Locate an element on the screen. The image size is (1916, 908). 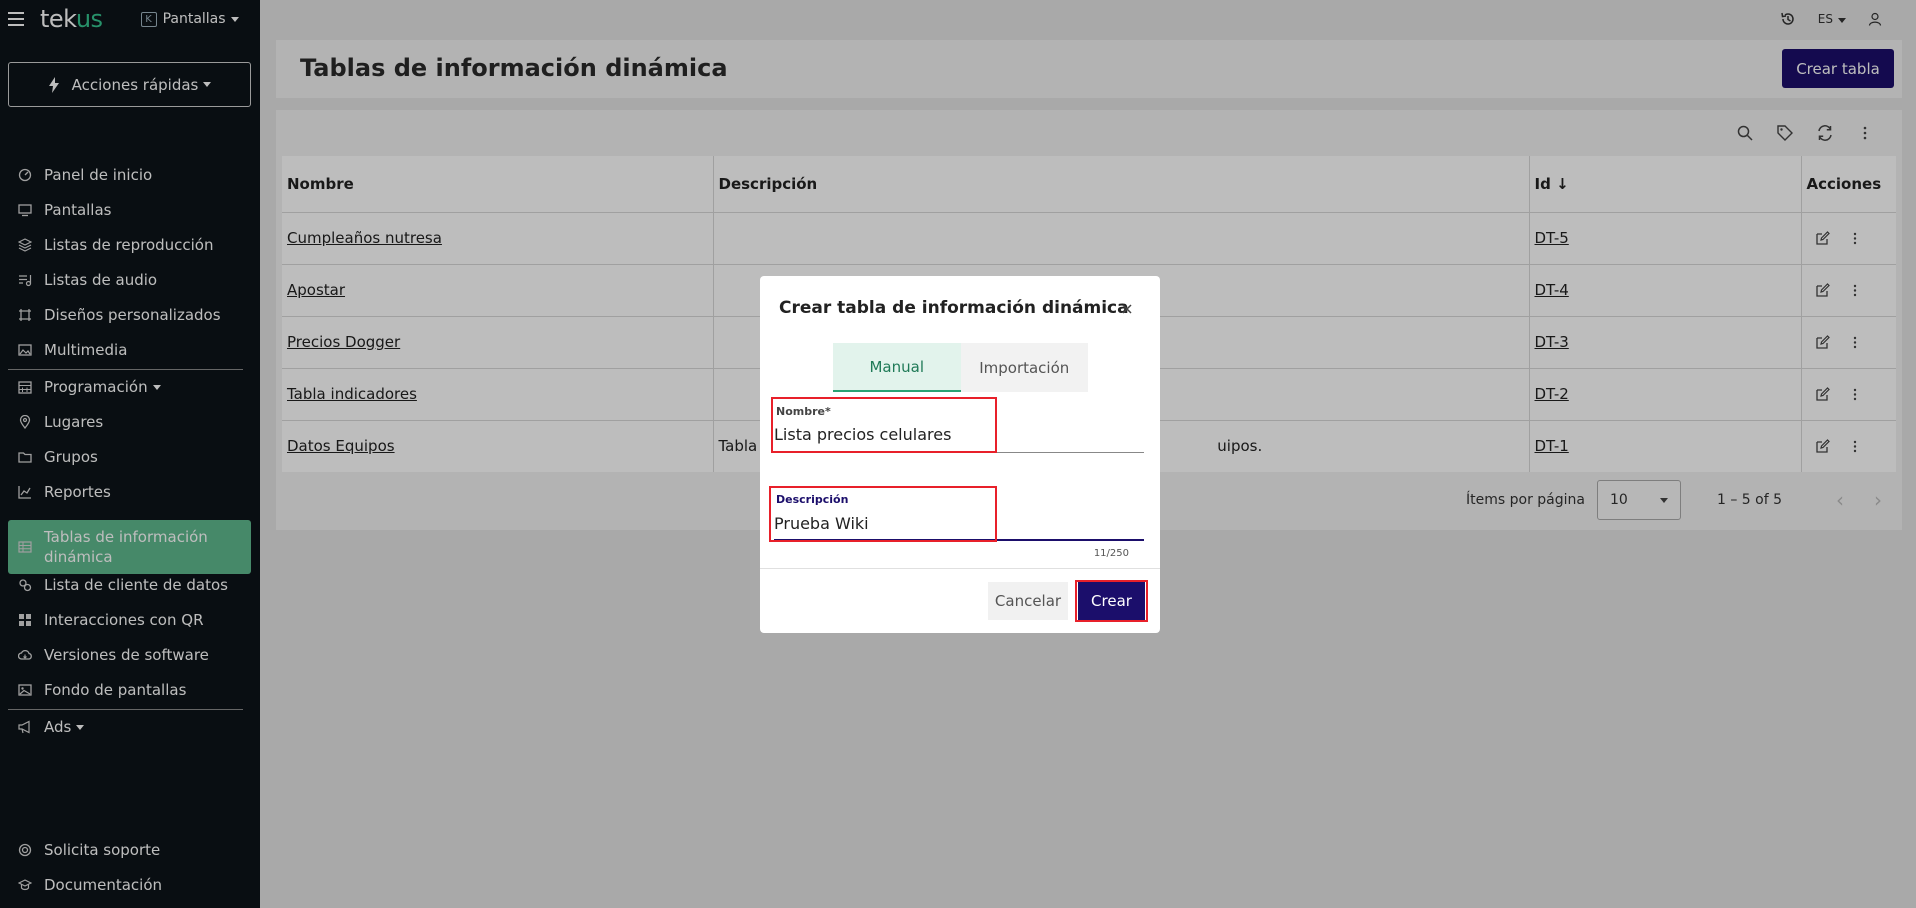
character-counter: 11/250 is located at coordinates (1111, 553).